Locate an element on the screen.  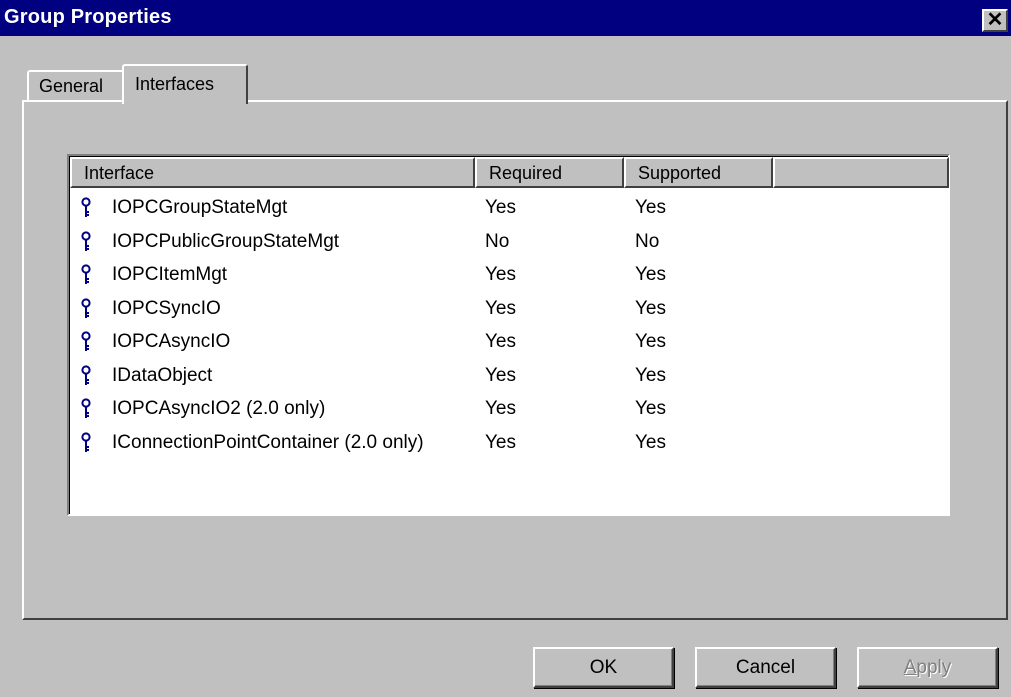
table-row: IOPCAsyncIO Yes Yes is located at coordinates (505, 343).